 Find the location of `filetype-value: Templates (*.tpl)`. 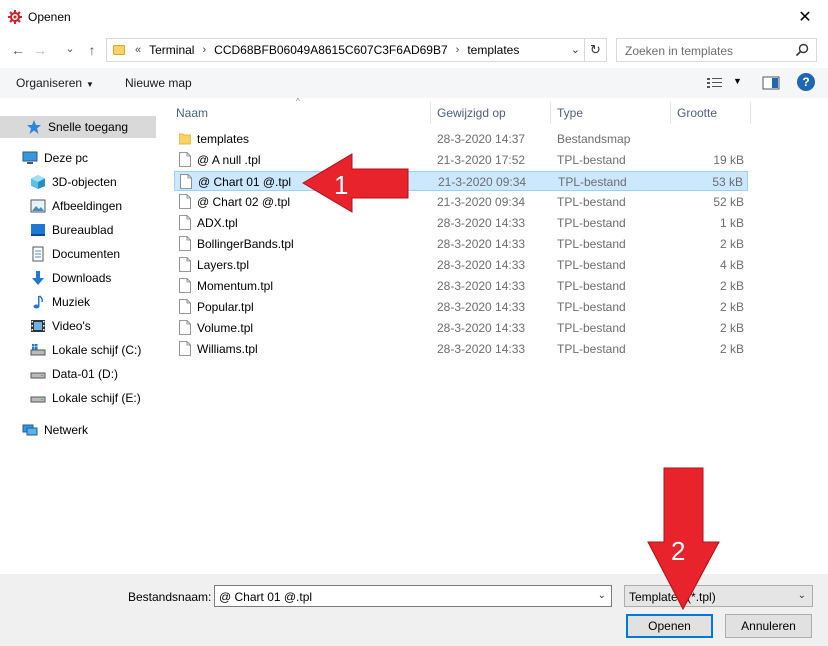

filetype-value: Templates (*.tpl) is located at coordinates (672, 597).